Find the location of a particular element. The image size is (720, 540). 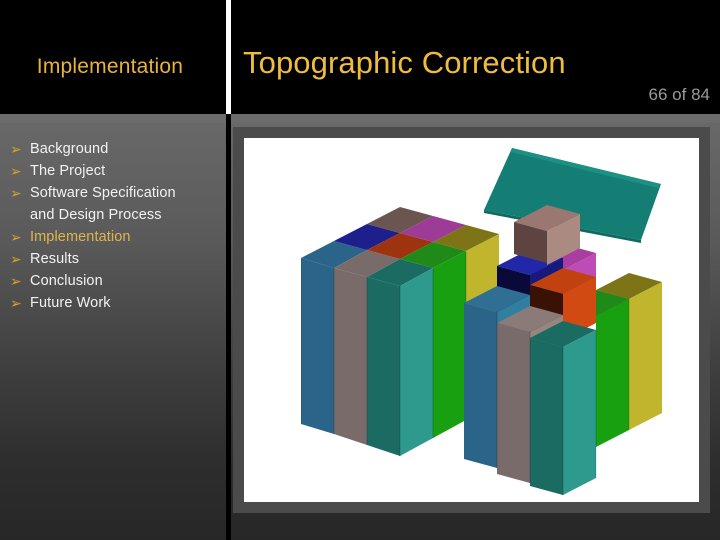

header-rule-left is located at coordinates (113, 118).